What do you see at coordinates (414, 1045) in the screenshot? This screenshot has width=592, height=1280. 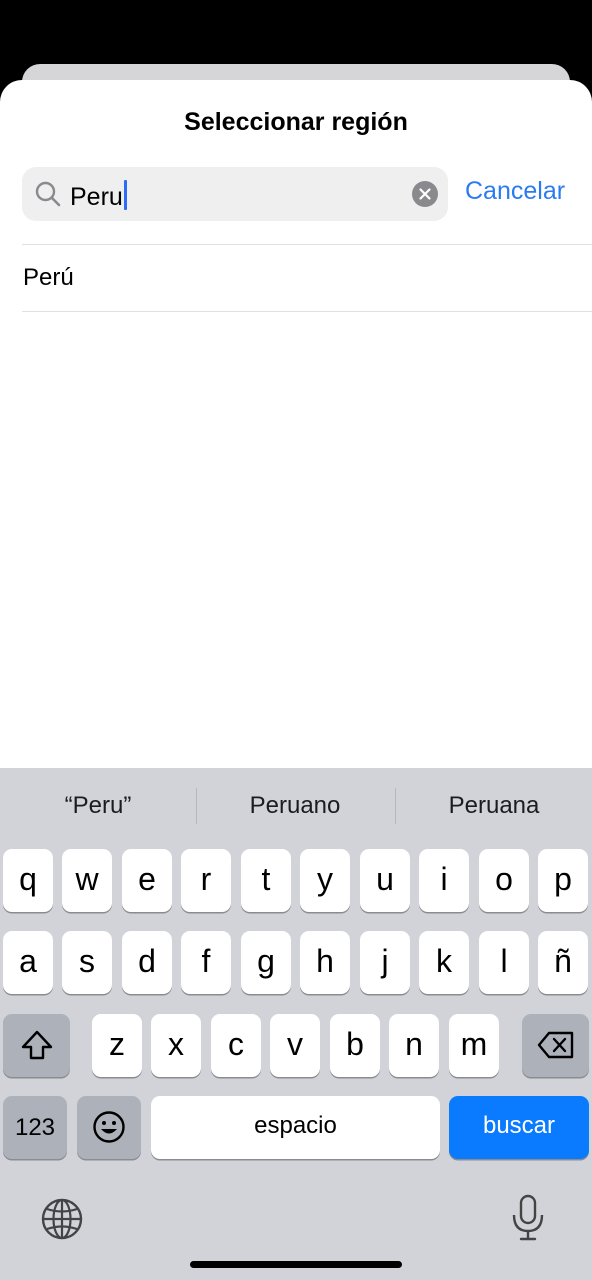 I see `key-n: n` at bounding box center [414, 1045].